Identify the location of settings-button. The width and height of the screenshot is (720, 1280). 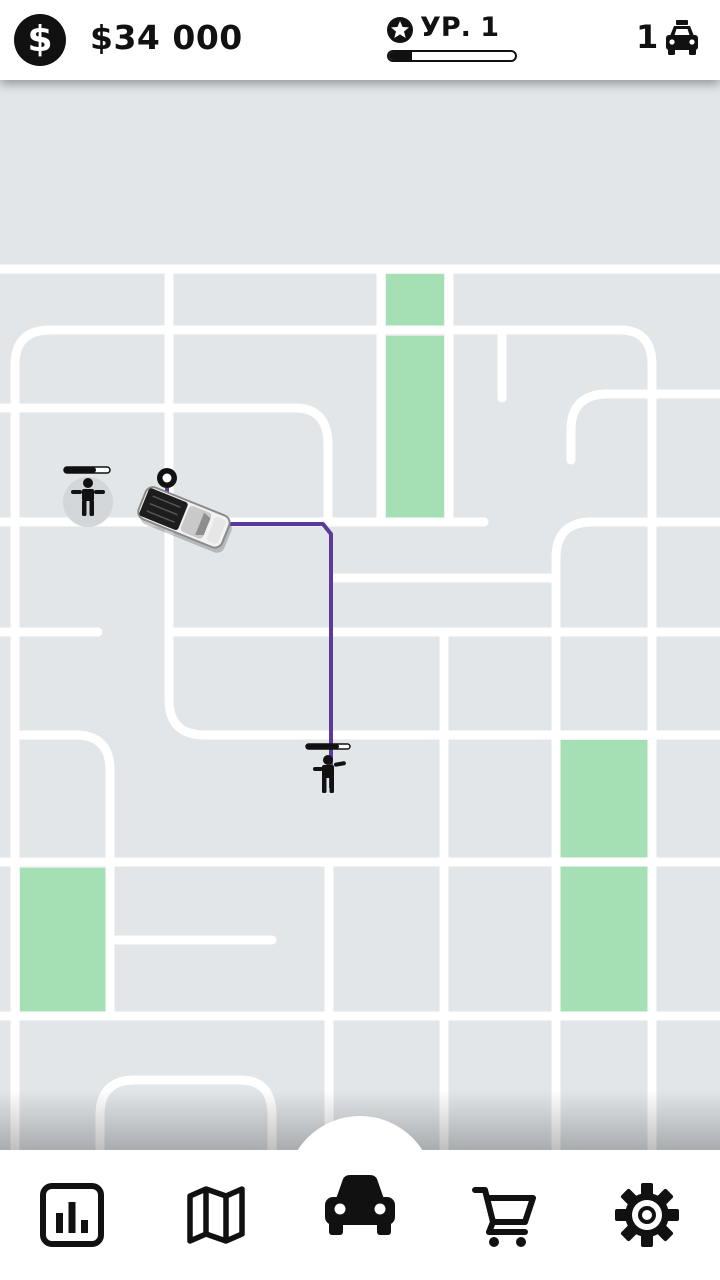
(647, 1215).